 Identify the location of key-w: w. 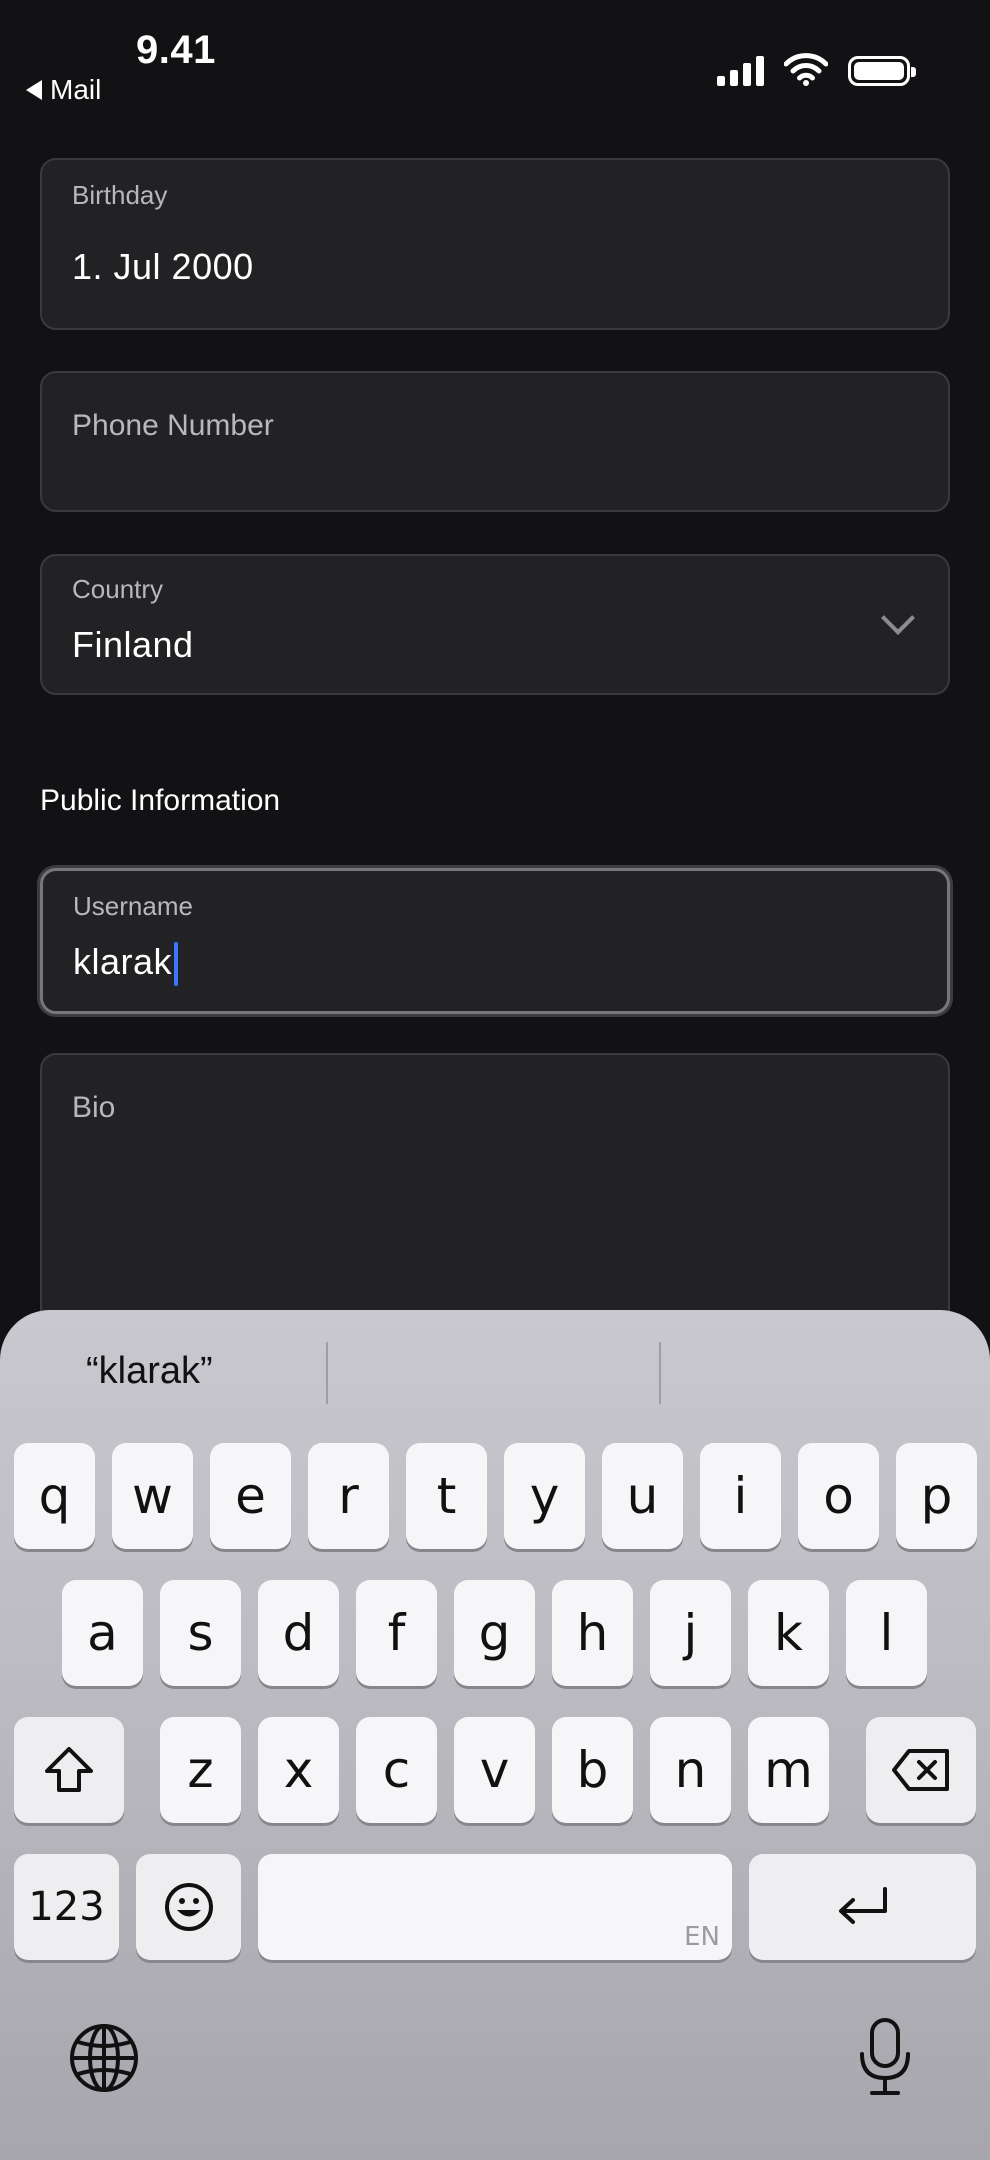
(152, 1496).